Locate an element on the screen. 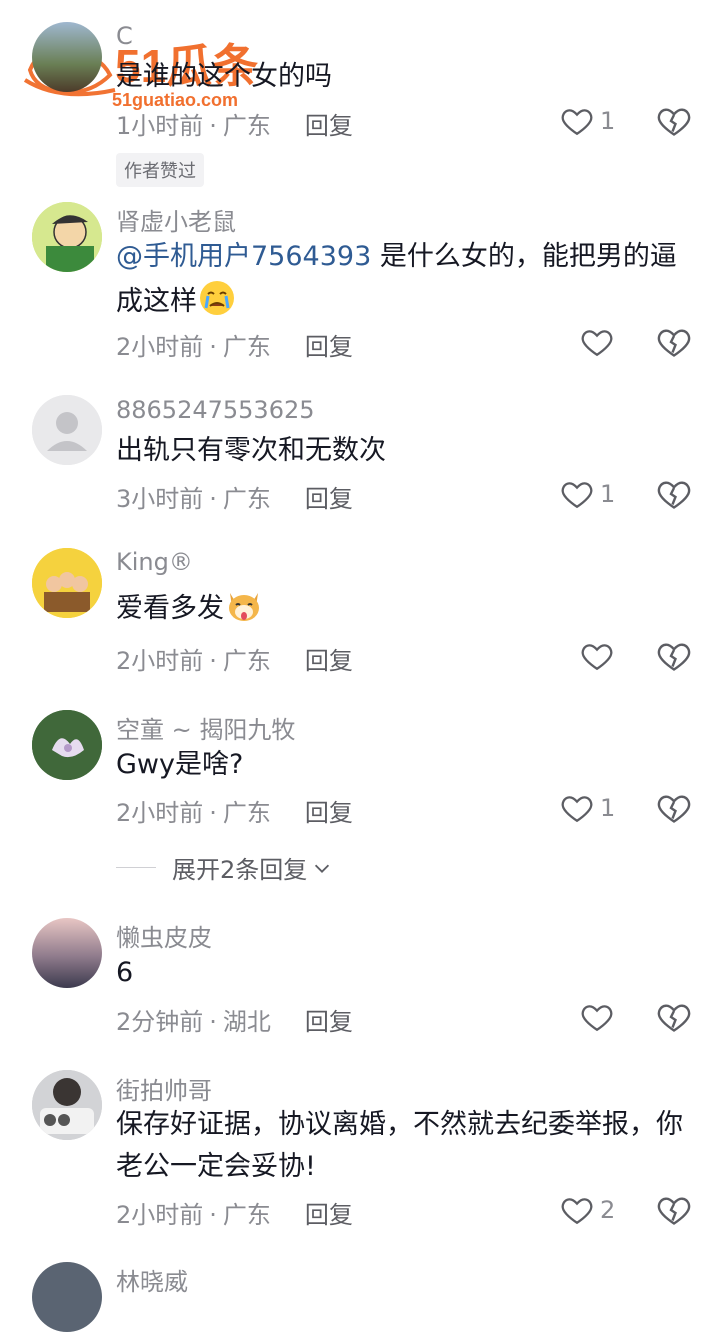 This screenshot has height=1332, width=726. comment-username: 空童 ~ 揭阳九牧 is located at coordinates (205, 727).